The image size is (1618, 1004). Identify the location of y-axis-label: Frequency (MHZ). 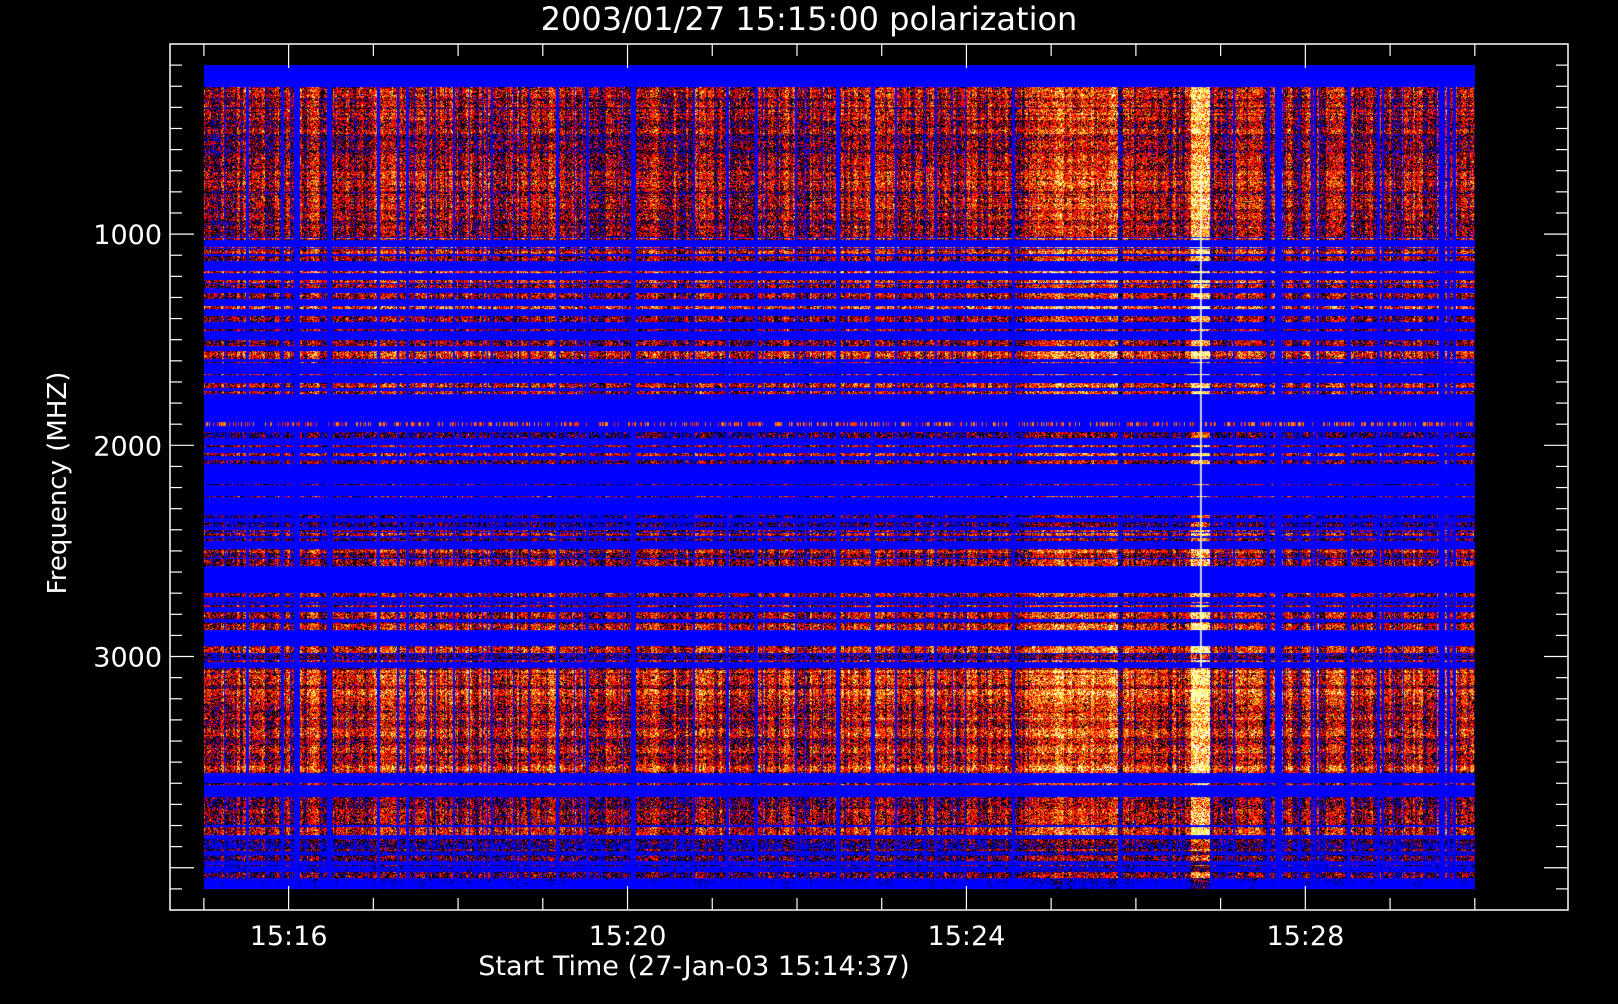
(58, 483).